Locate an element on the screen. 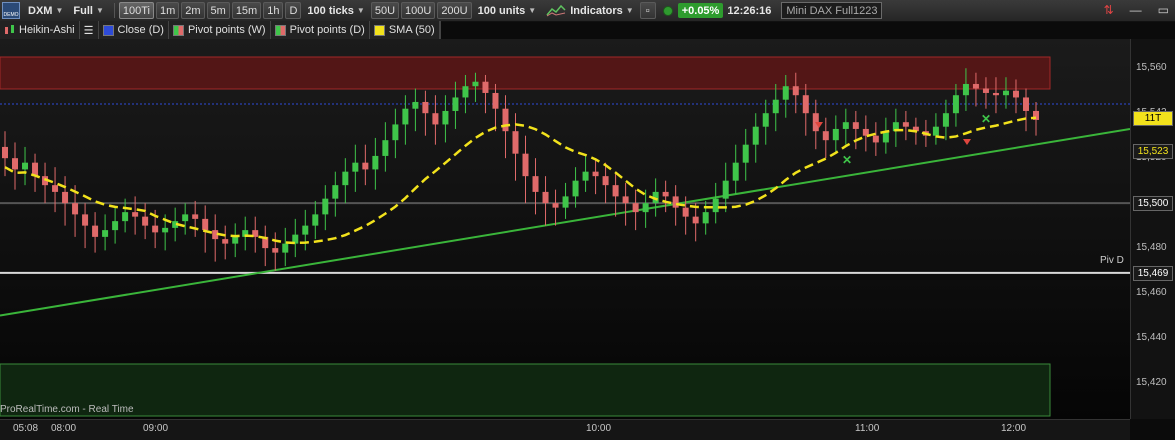 This screenshot has height=440, width=1175. candles-icon is located at coordinates (9, 29).